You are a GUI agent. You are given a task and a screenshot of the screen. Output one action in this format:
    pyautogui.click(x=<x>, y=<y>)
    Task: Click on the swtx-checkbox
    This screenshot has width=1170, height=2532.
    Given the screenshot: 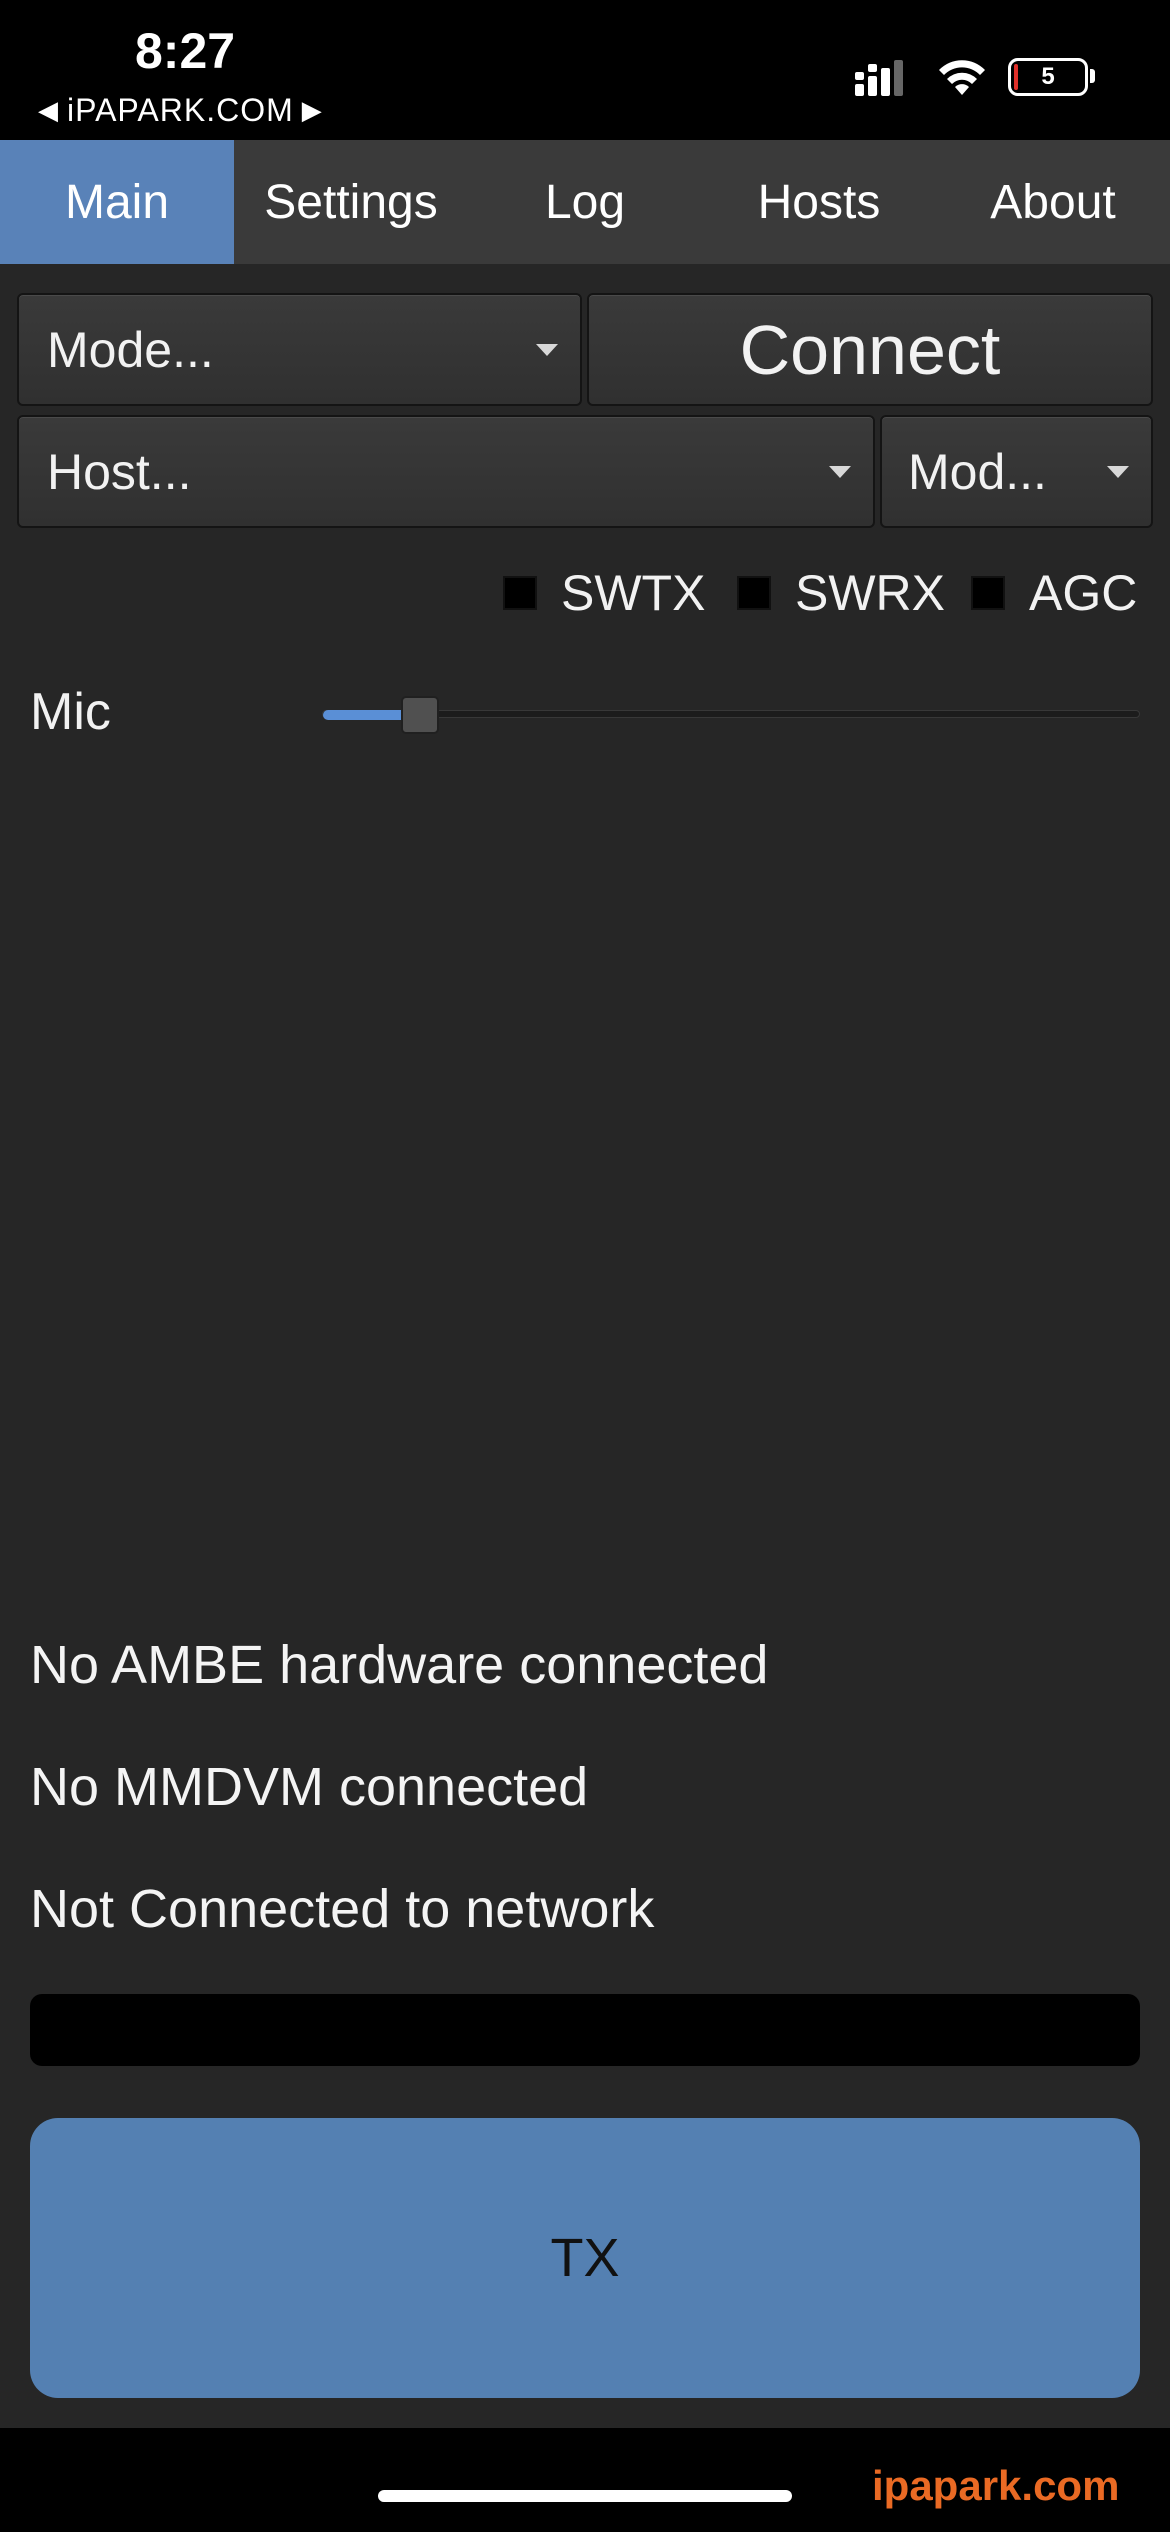 What is the action you would take?
    pyautogui.click(x=520, y=593)
    